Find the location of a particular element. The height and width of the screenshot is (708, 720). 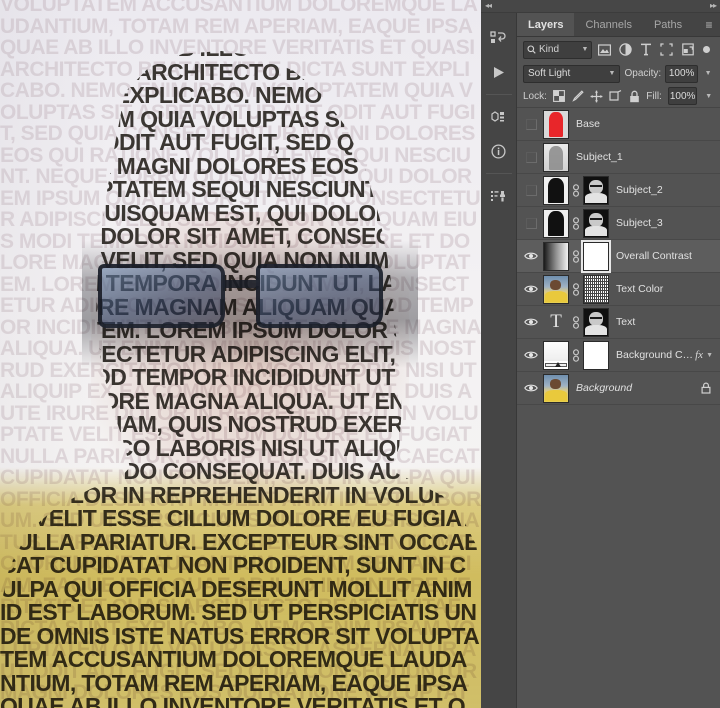

tab-channels: Channels is located at coordinates (608, 24).